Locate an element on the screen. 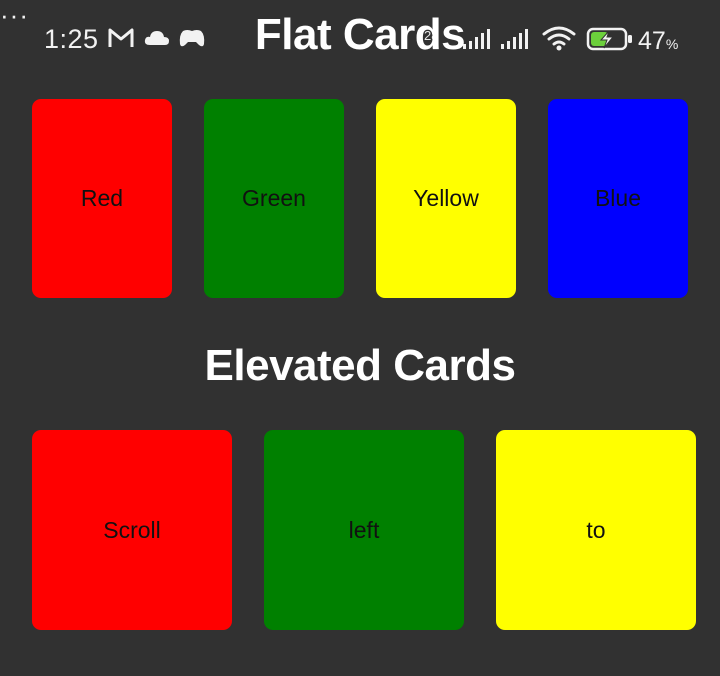 The height and width of the screenshot is (676, 720). flat-card-red: Red is located at coordinates (102, 198).